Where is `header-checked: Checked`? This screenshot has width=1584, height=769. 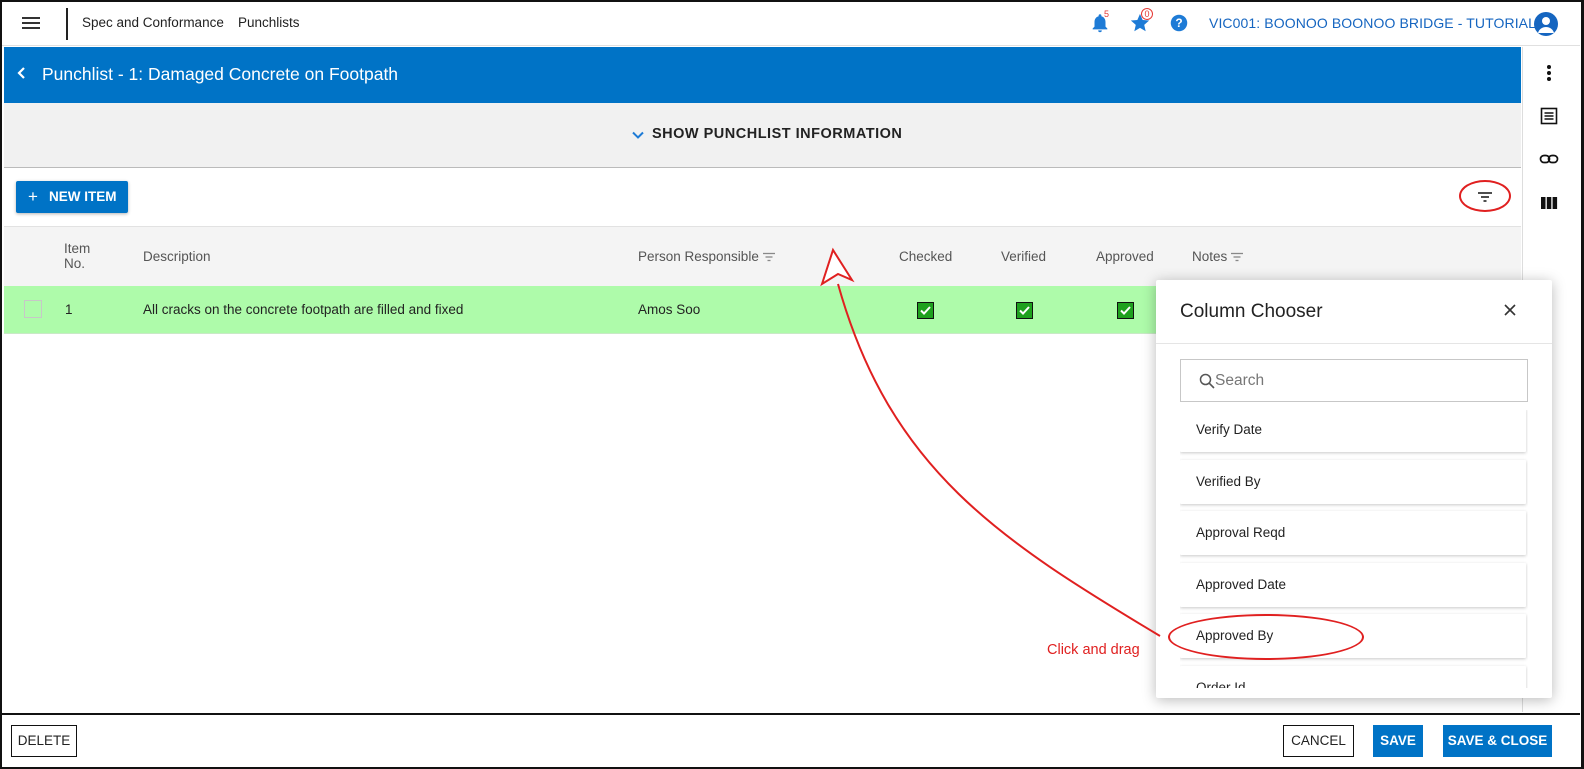 header-checked: Checked is located at coordinates (925, 256).